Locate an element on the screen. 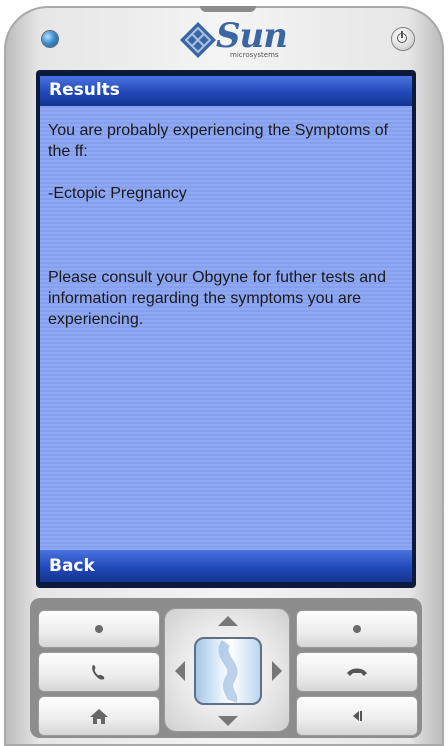 The height and width of the screenshot is (746, 448). call-icon is located at coordinates (98, 672).